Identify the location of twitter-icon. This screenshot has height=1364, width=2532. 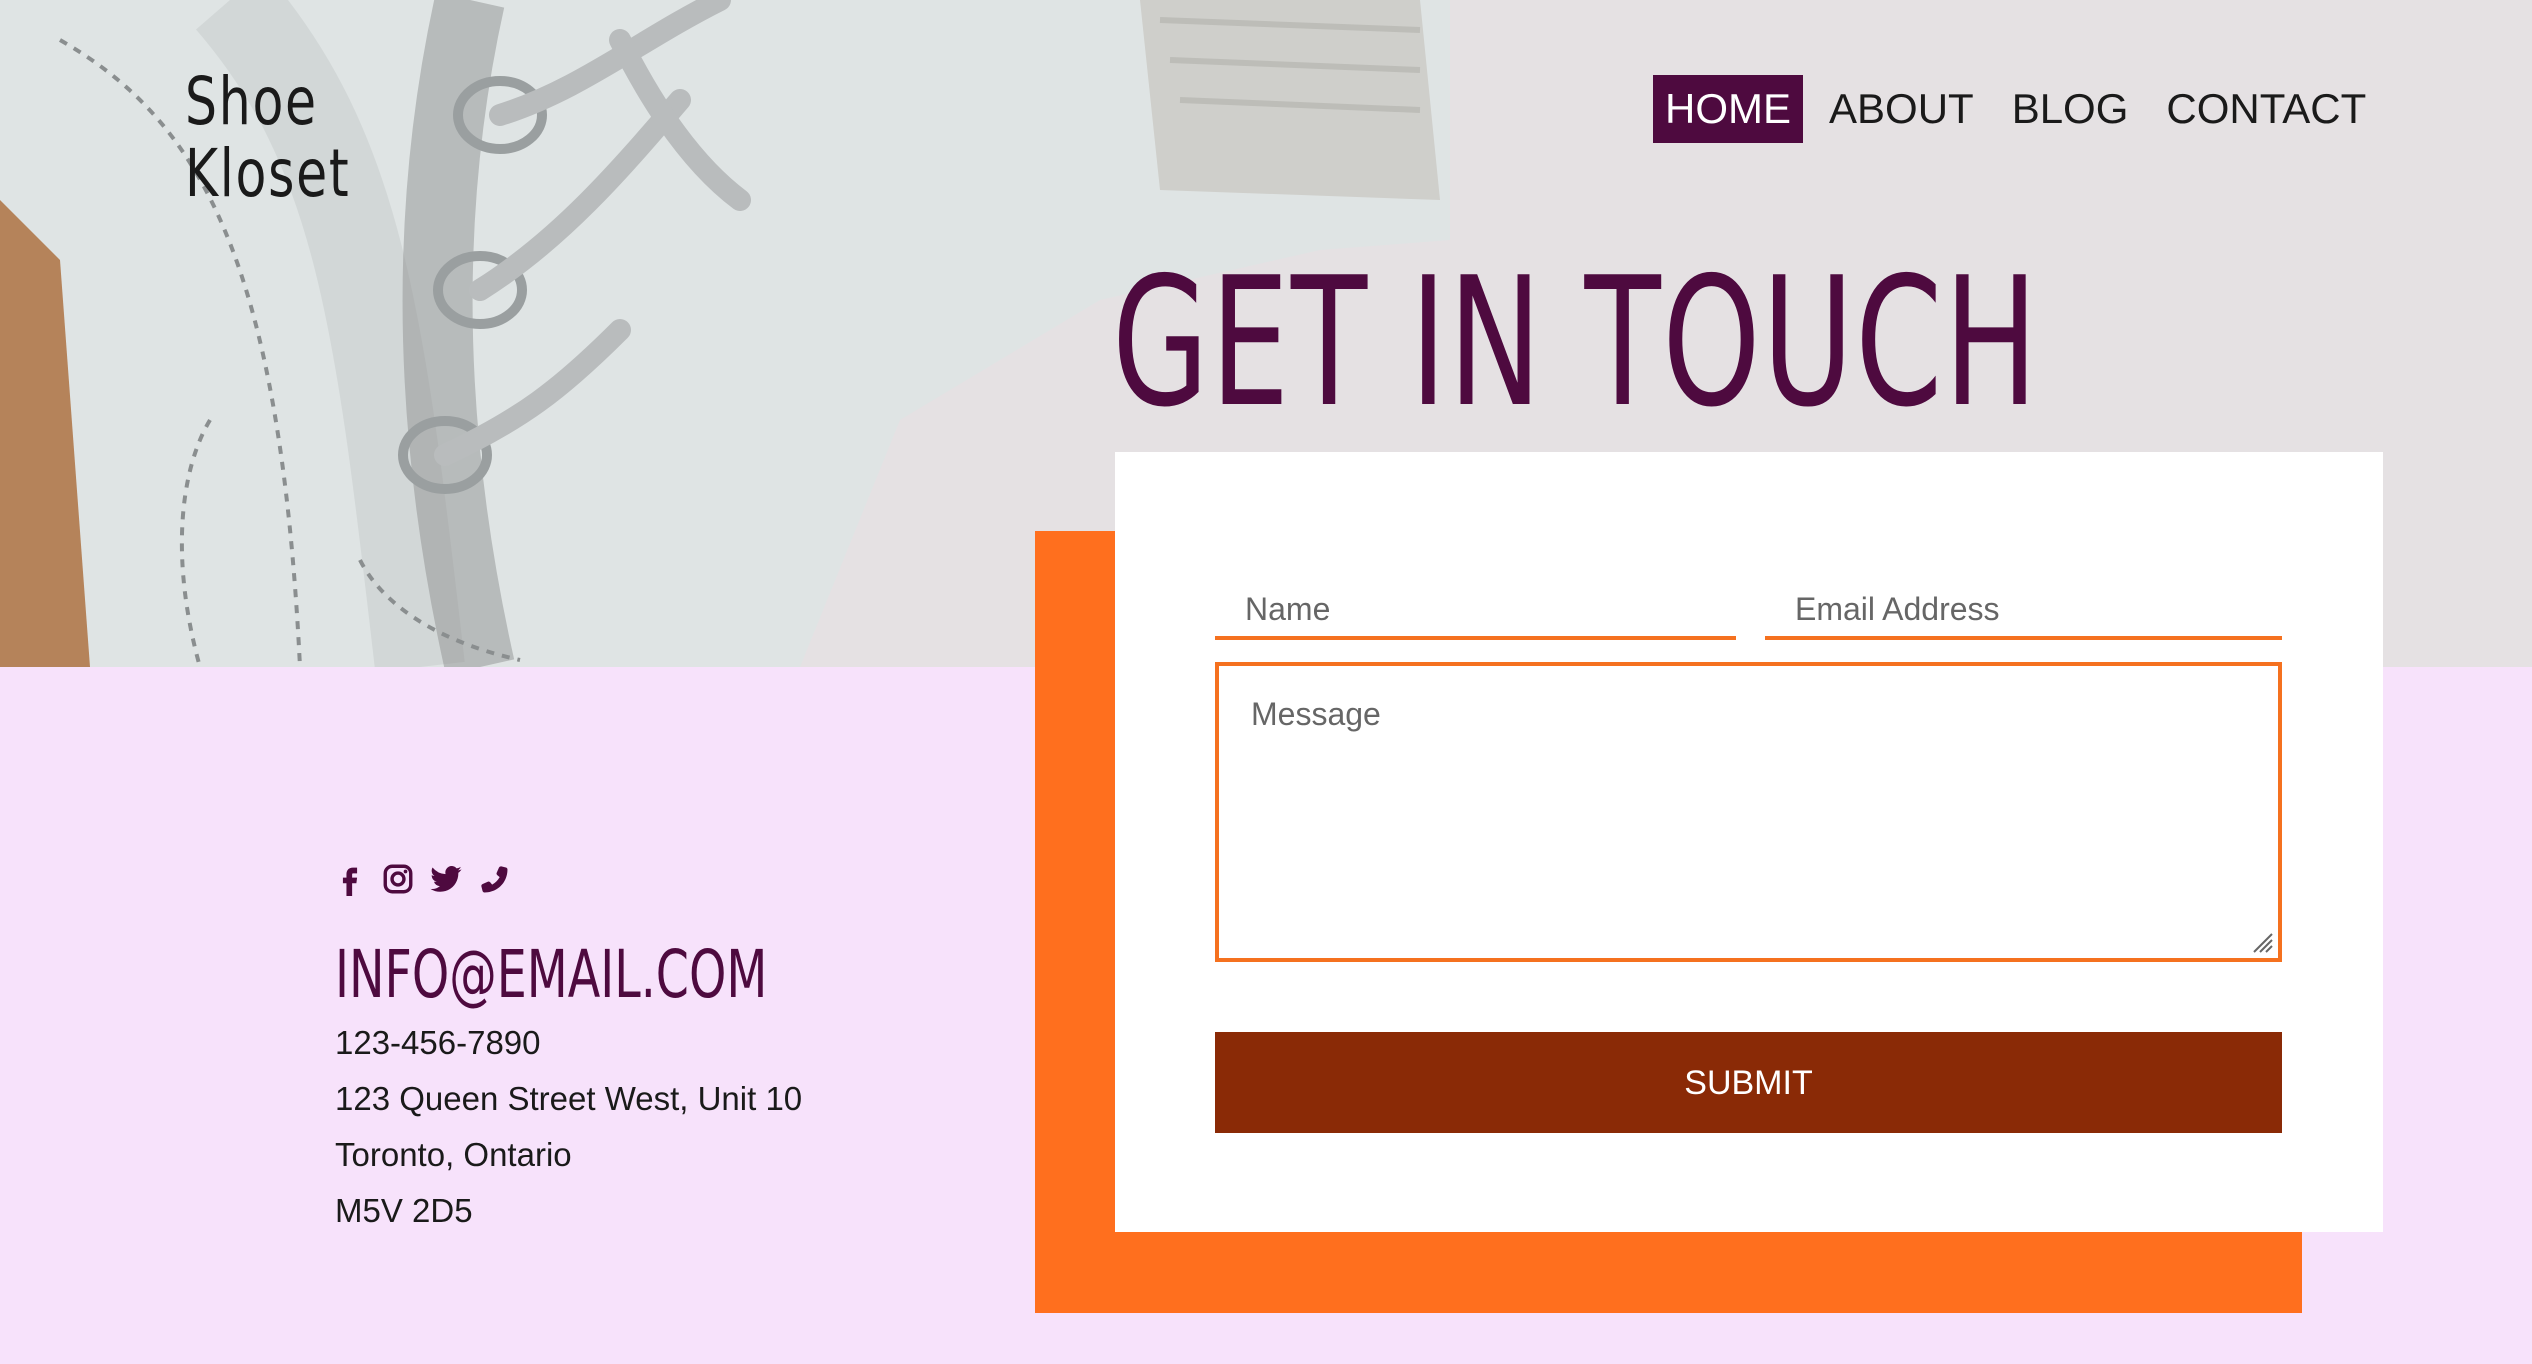
(446, 879).